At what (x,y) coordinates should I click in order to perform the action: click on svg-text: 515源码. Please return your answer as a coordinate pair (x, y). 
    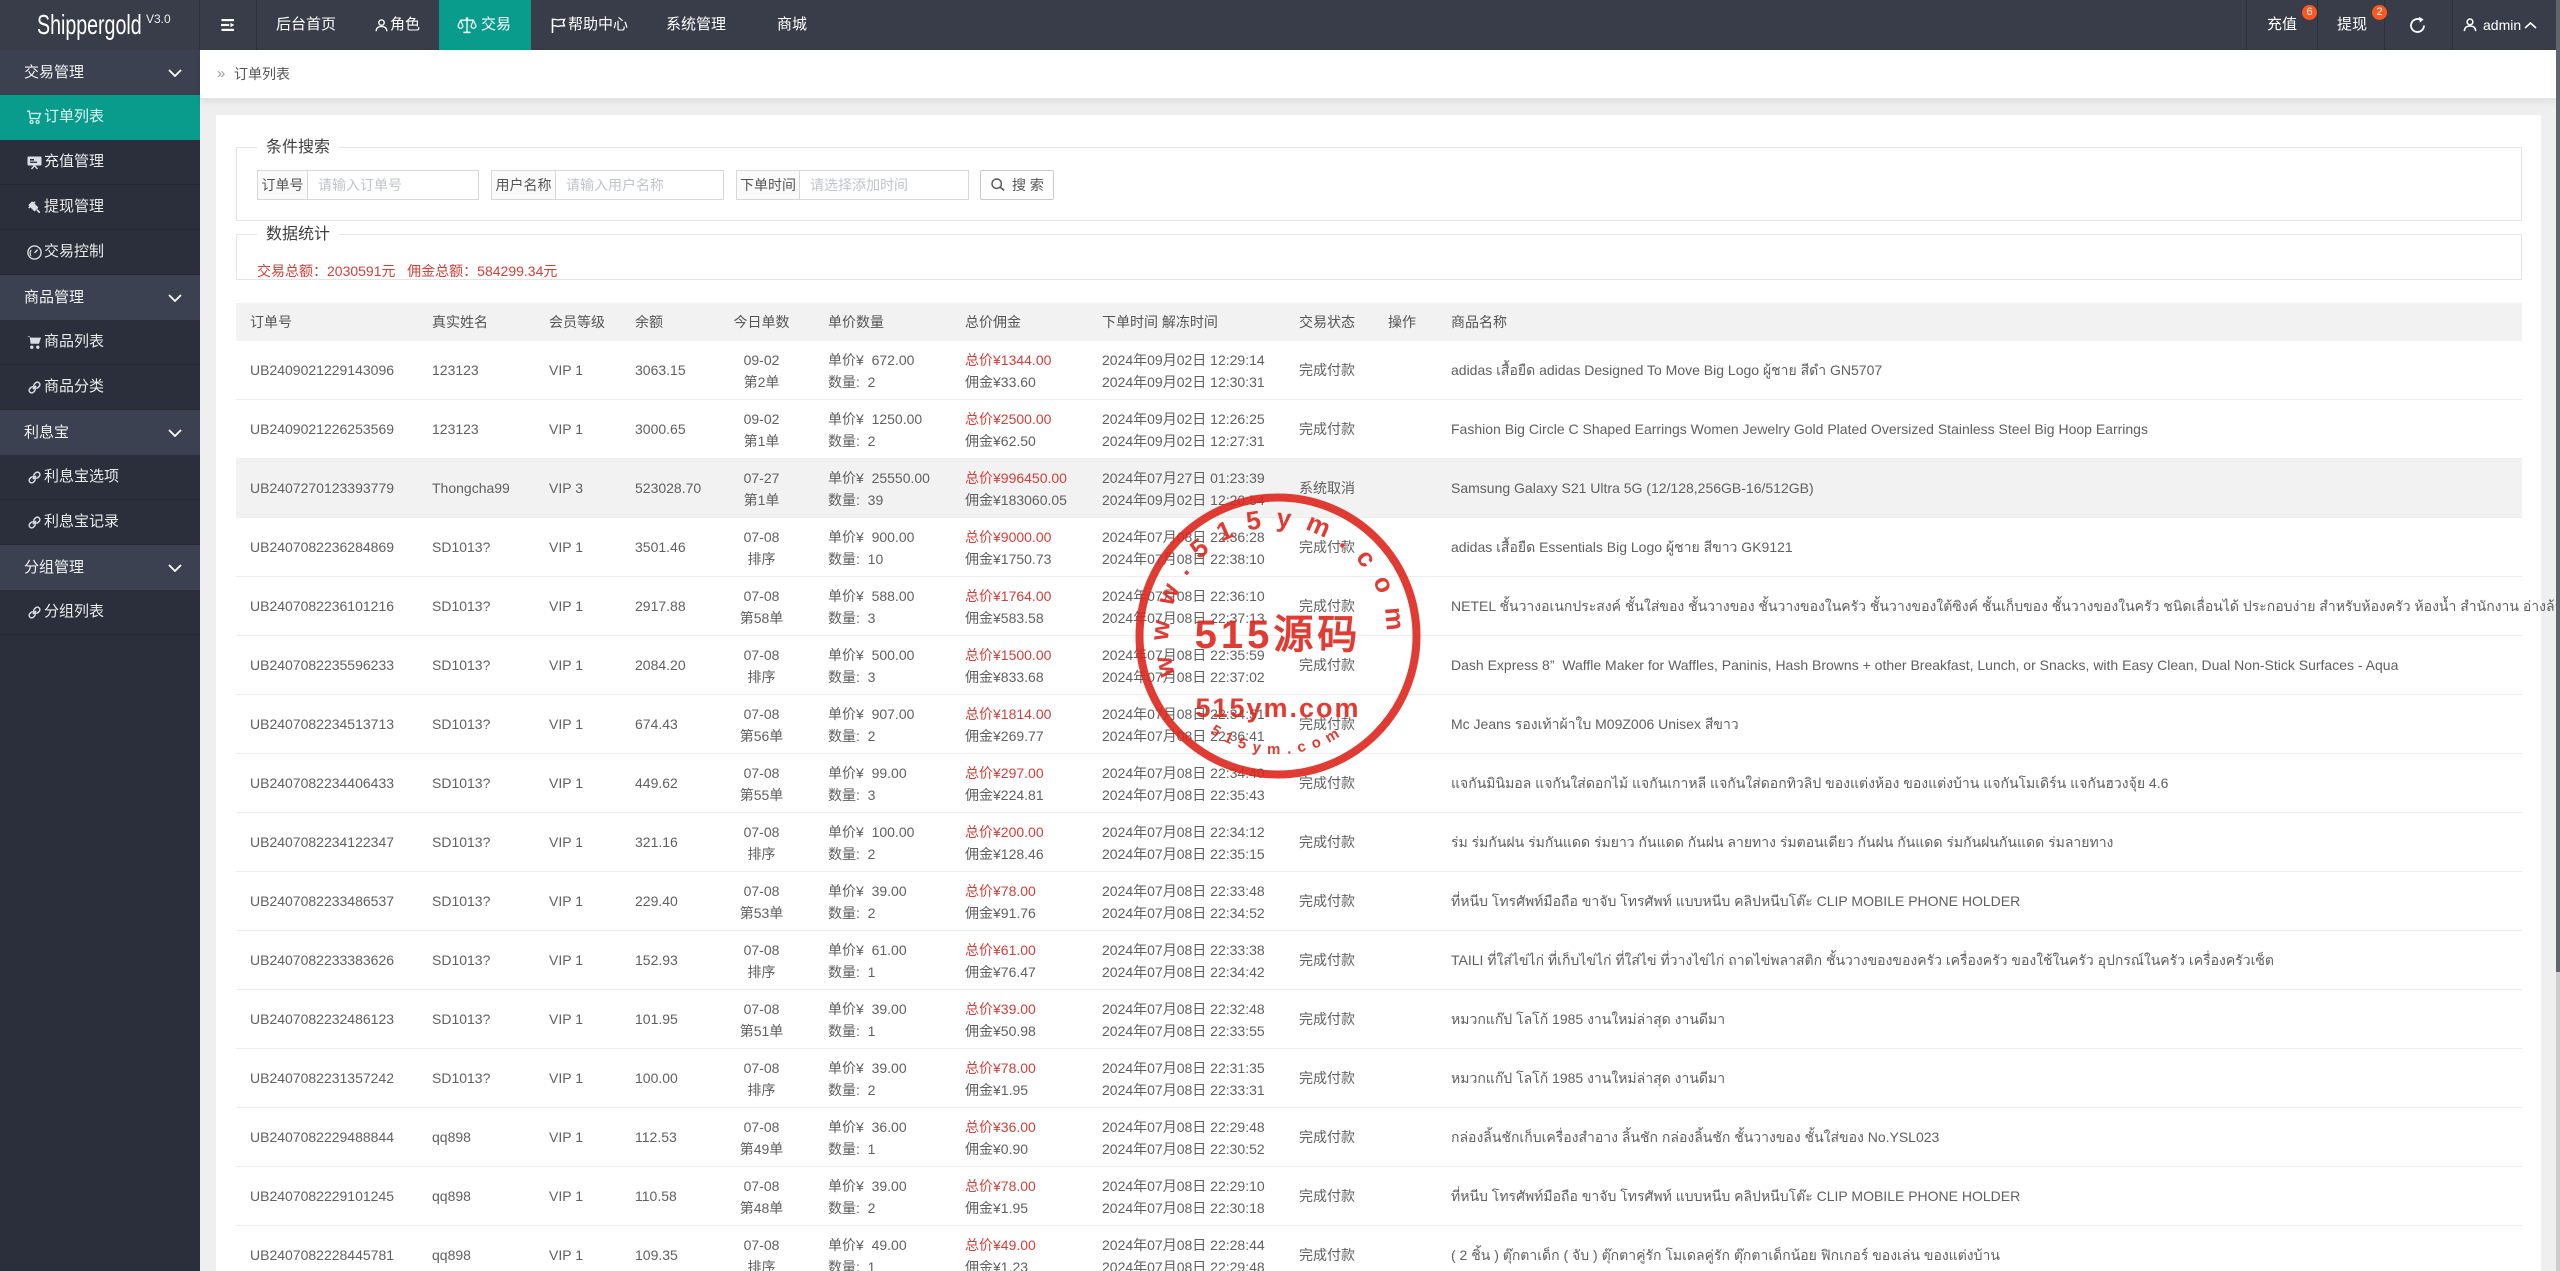
    Looking at the image, I should click on (1278, 635).